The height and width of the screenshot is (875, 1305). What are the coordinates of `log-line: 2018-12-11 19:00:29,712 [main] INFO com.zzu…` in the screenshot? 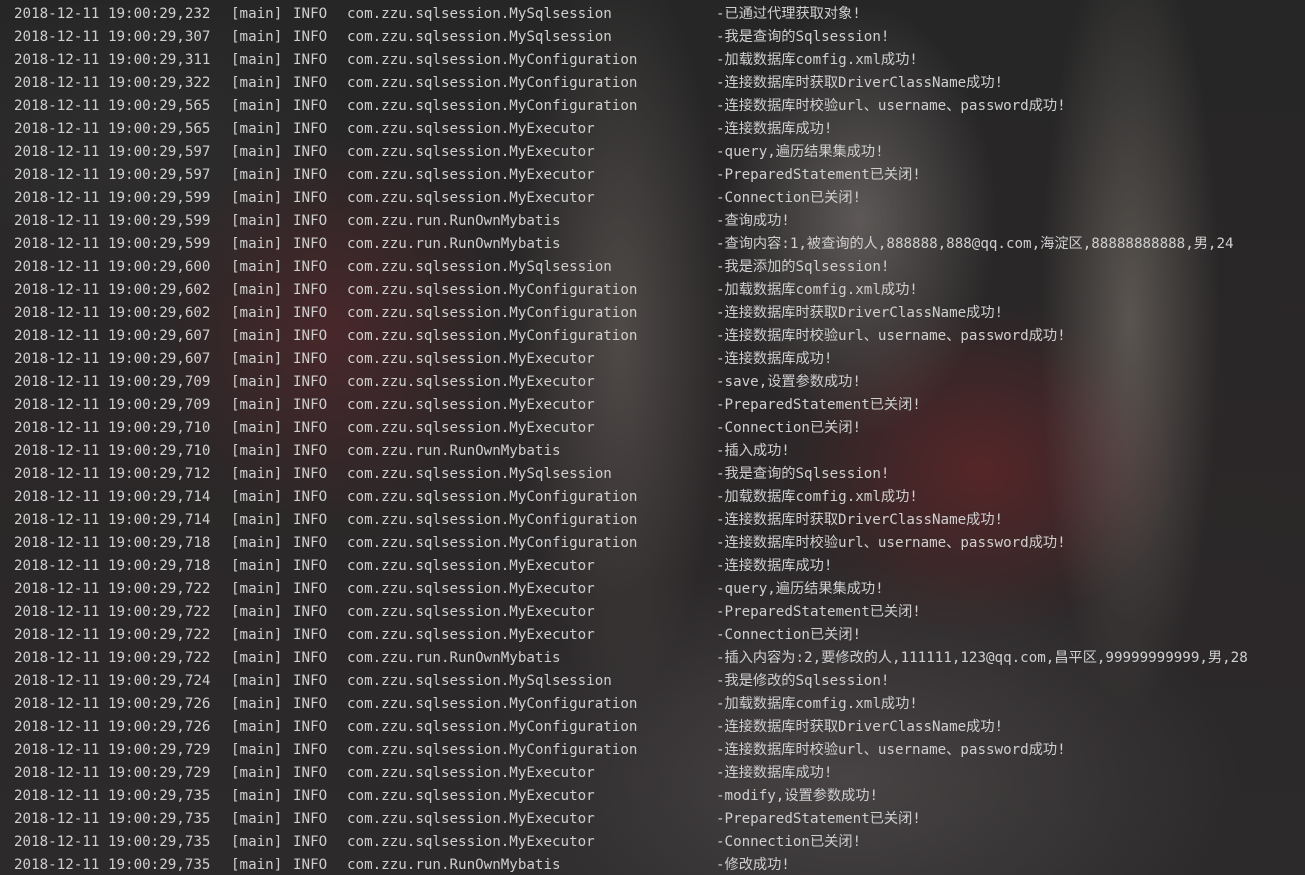 It's located at (652, 474).